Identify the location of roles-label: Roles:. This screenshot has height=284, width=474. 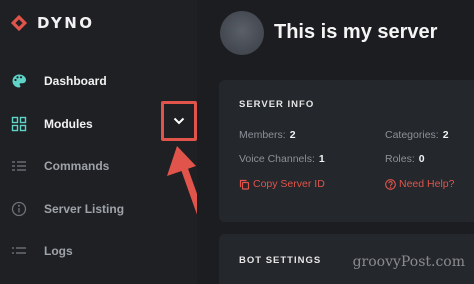
(400, 159).